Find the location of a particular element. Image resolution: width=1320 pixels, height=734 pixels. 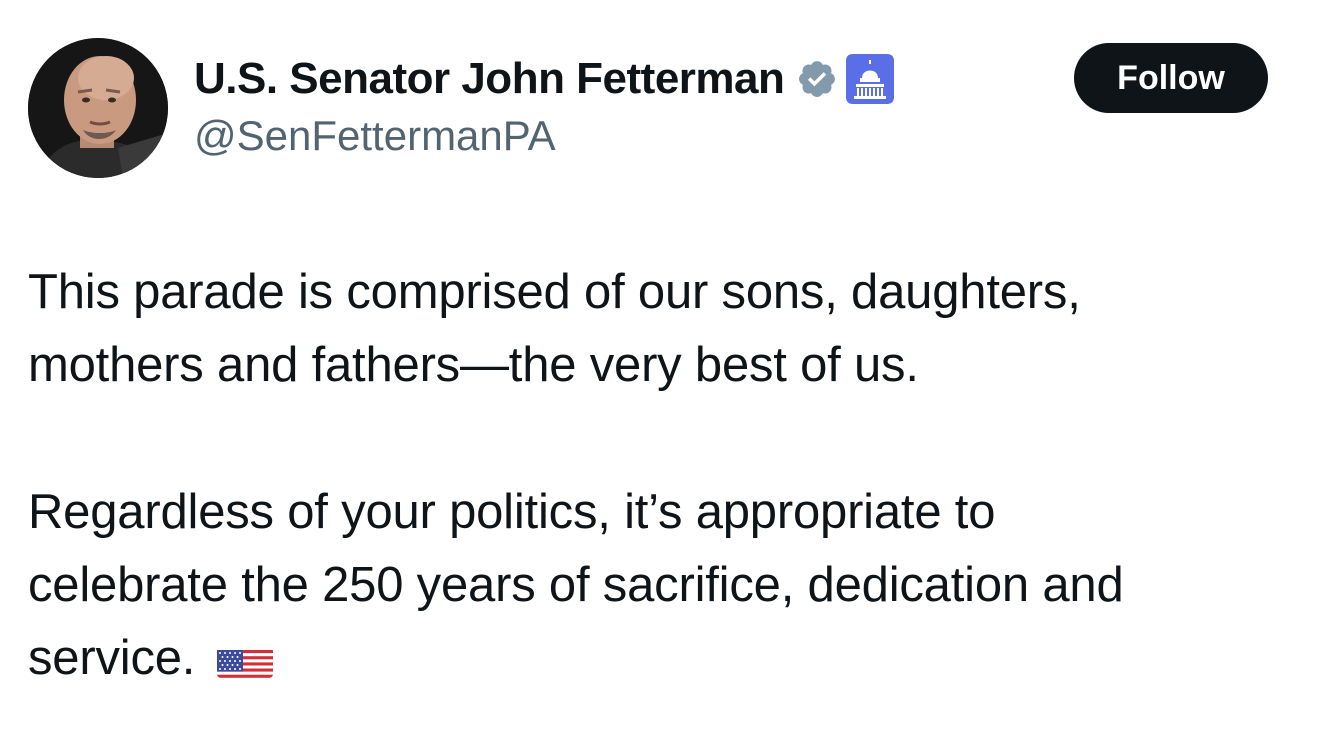

avatar-photo is located at coordinates (98, 108).